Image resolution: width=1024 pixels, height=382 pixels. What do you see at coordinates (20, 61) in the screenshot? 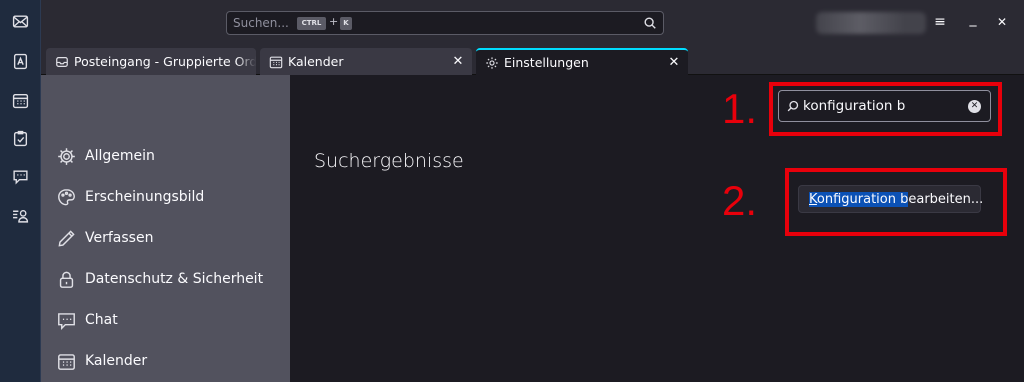
I see `address-book-icon` at bounding box center [20, 61].